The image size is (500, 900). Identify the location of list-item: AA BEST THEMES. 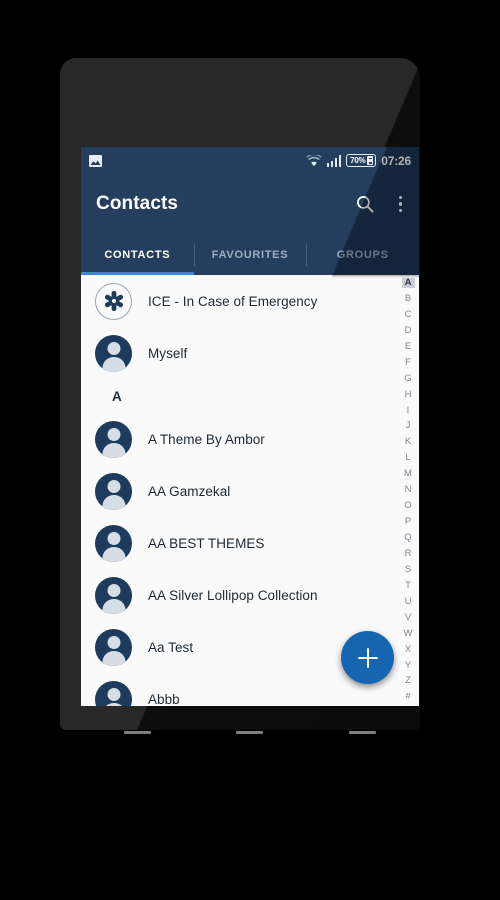
(250, 543).